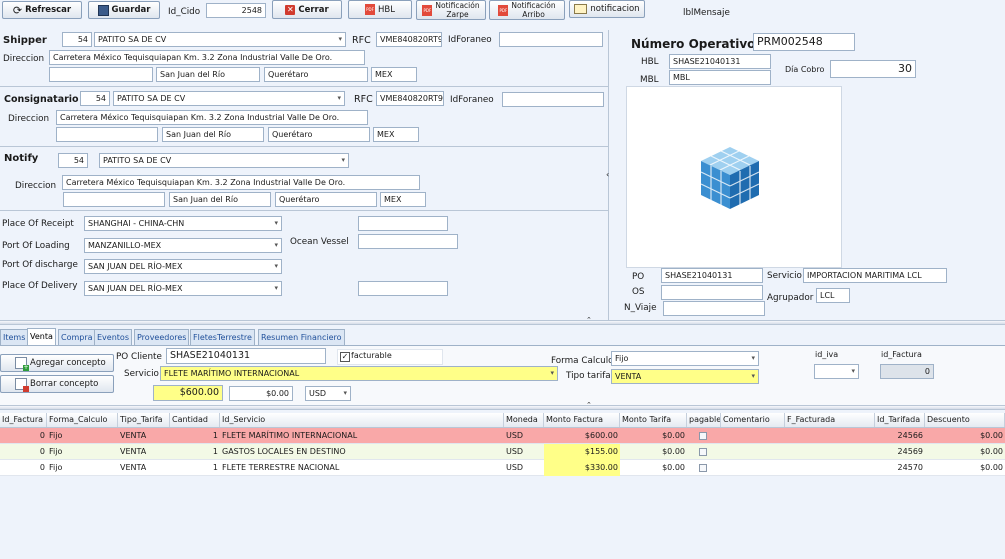  What do you see at coordinates (712, 292) in the screenshot?
I see `os-input` at bounding box center [712, 292].